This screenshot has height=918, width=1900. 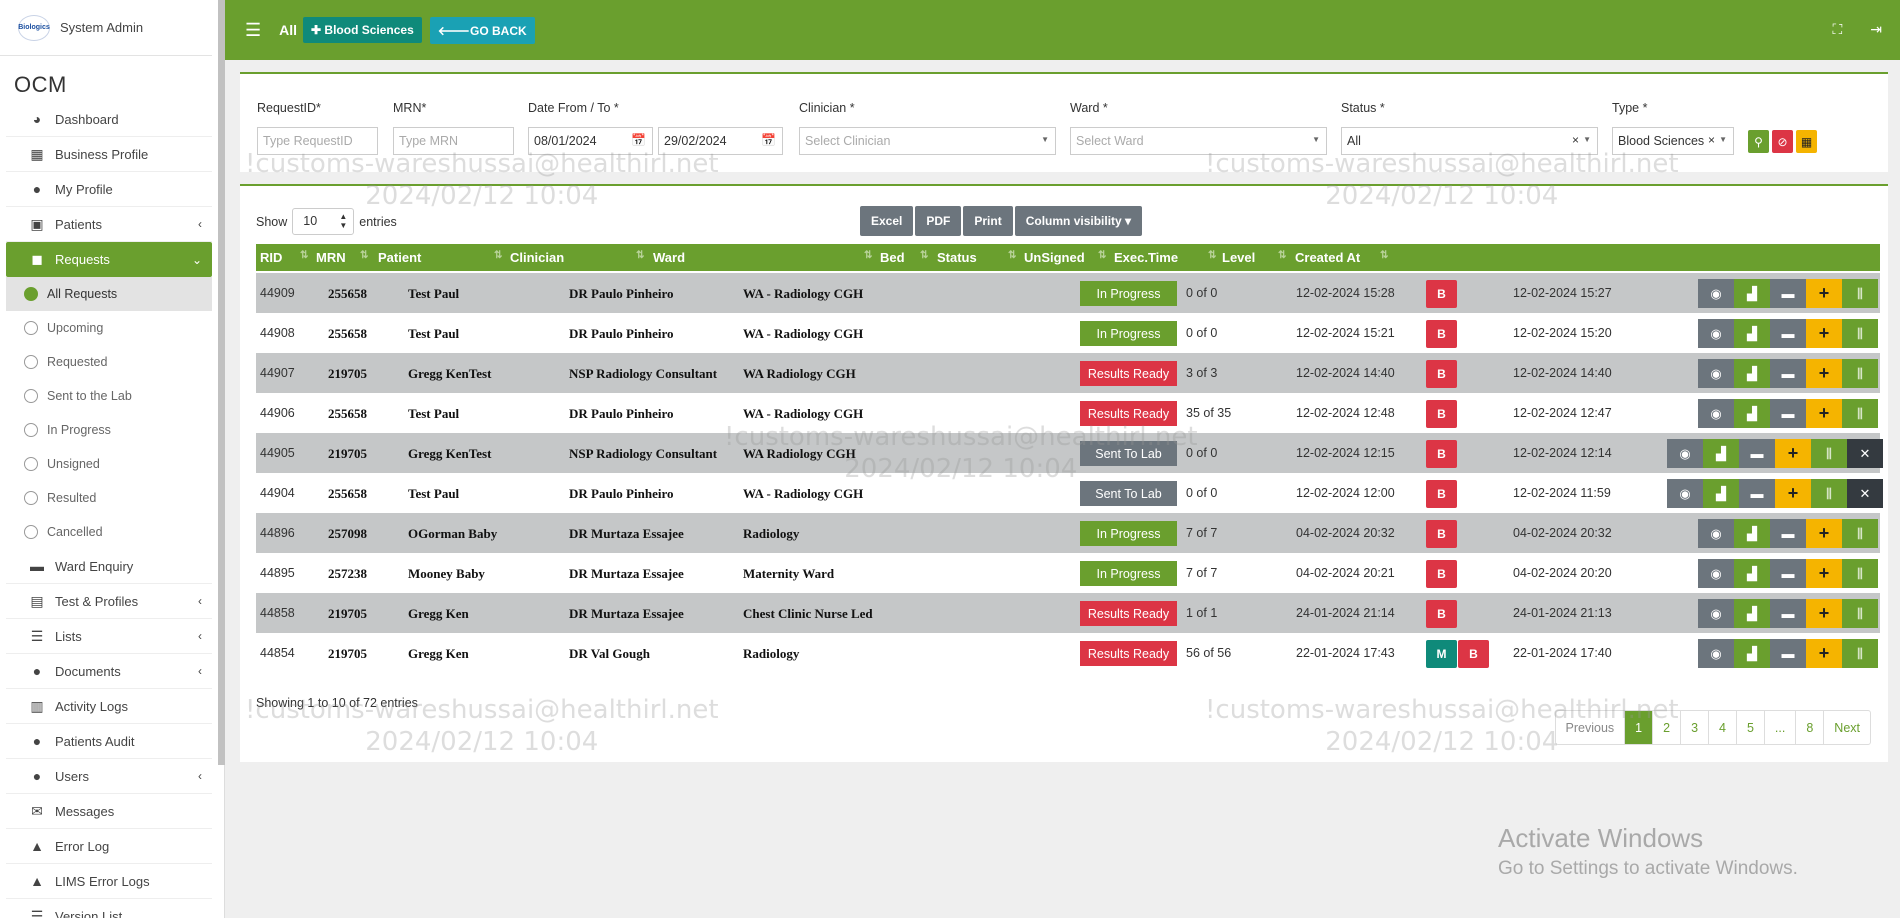 I want to click on pagination-page-5: 5, so click(x=1749, y=727).